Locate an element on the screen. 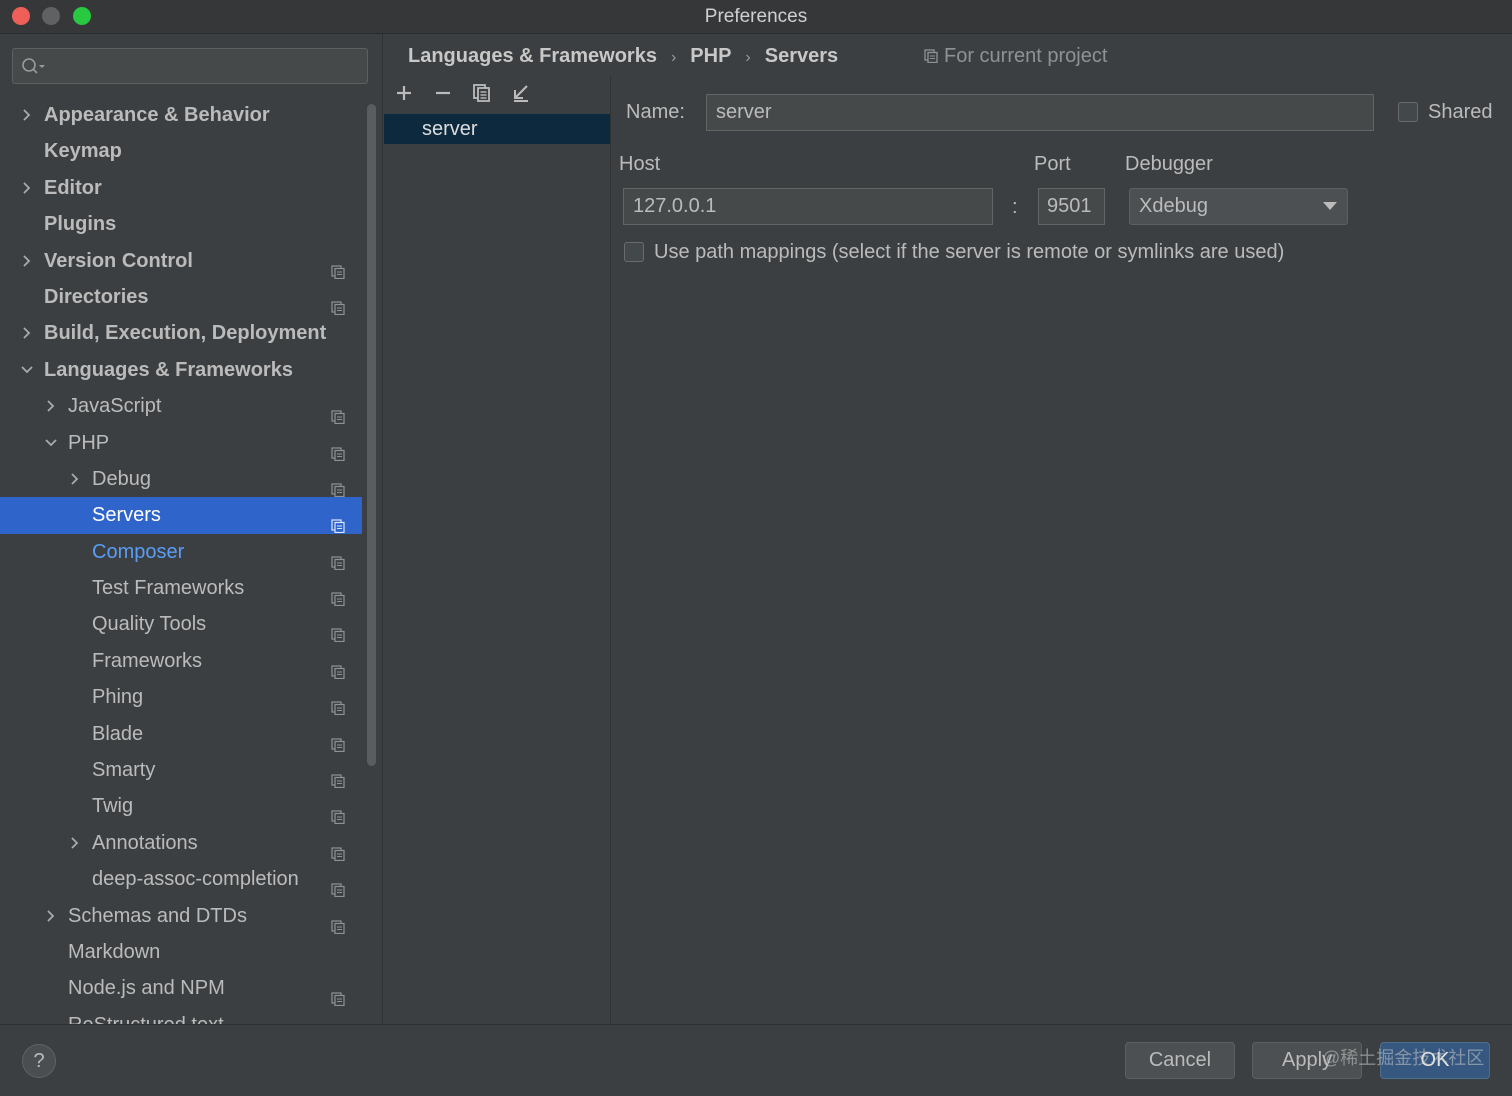 This screenshot has width=1512, height=1096. sidebar-item-twig: Twig is located at coordinates (181, 806).